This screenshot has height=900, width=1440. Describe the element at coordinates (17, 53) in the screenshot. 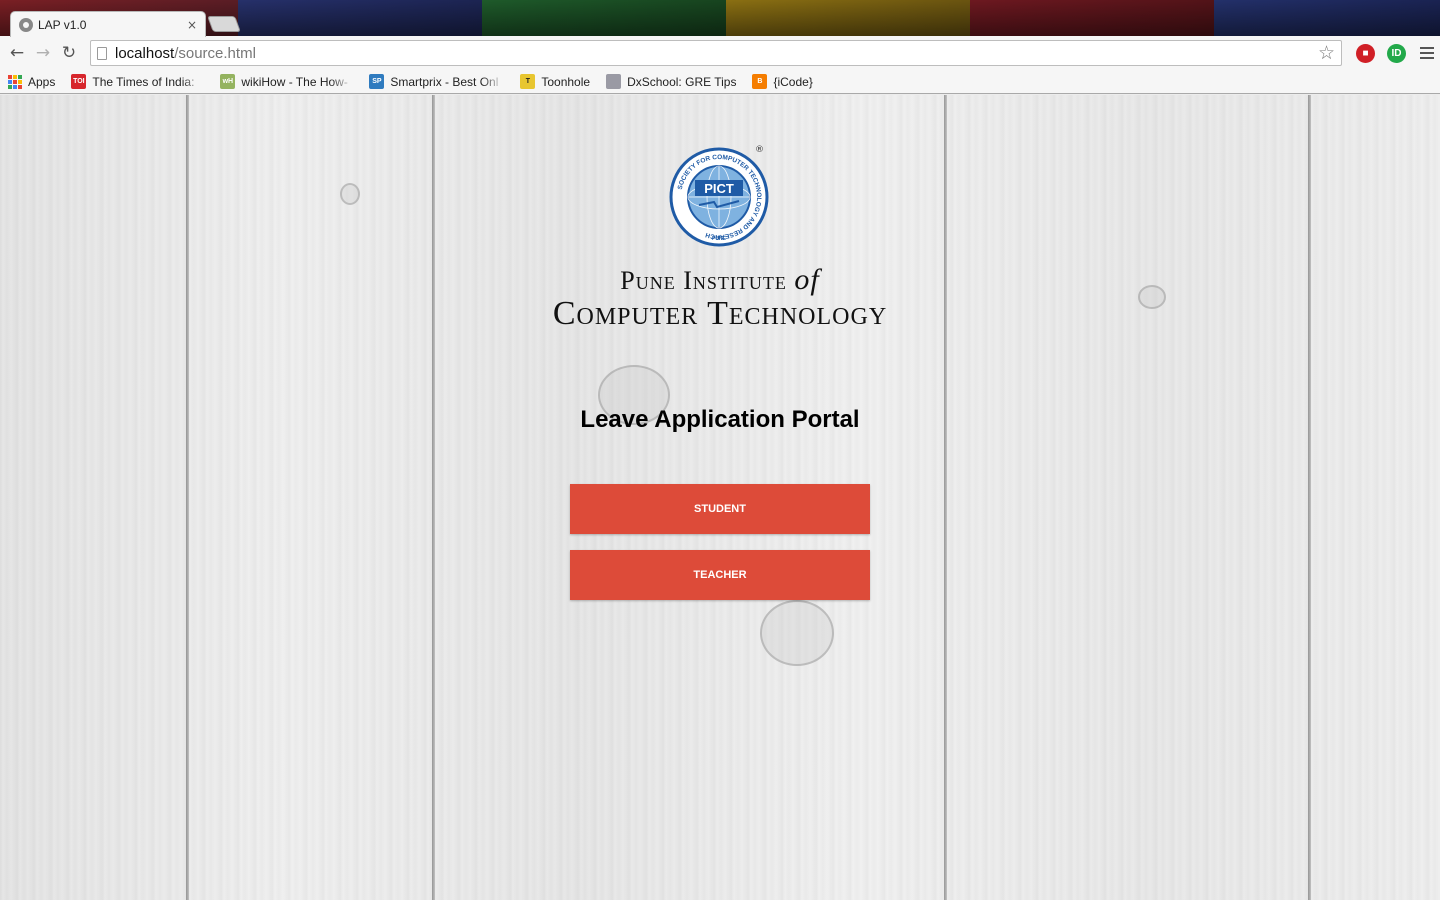

I see `back-arrow-icon: ←` at that location.